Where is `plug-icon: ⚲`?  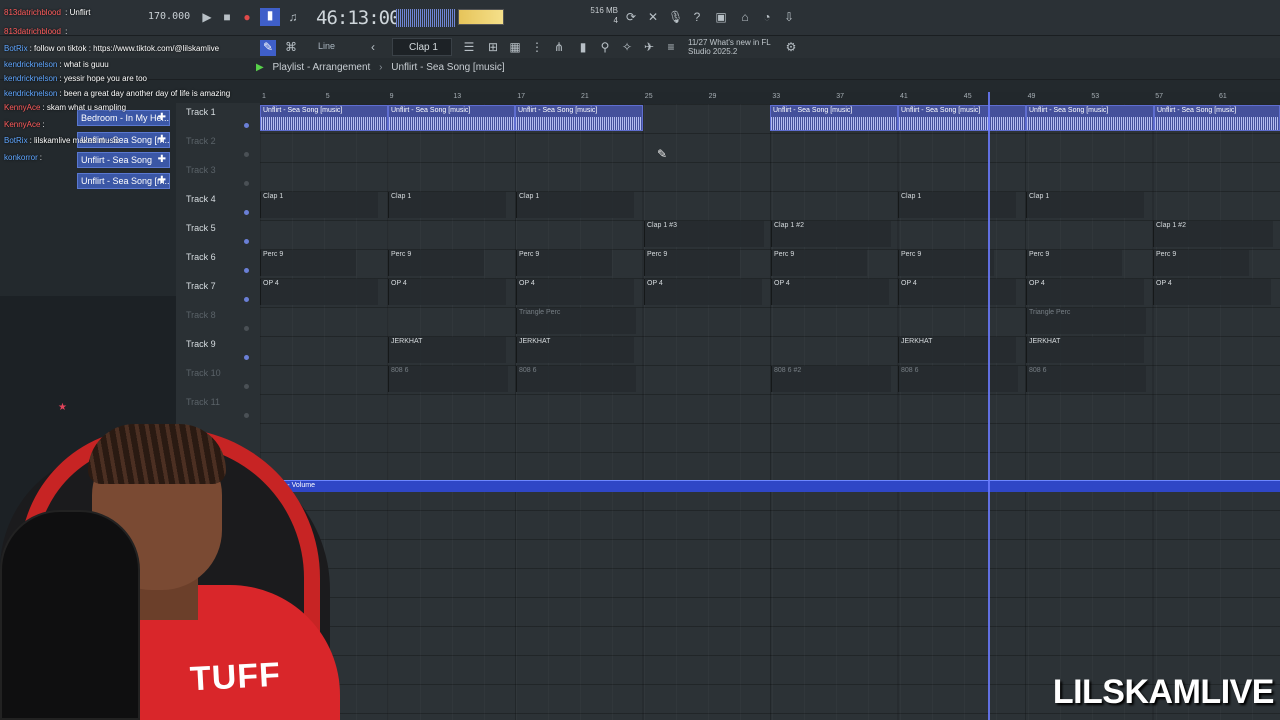 plug-icon: ⚲ is located at coordinates (605, 47).